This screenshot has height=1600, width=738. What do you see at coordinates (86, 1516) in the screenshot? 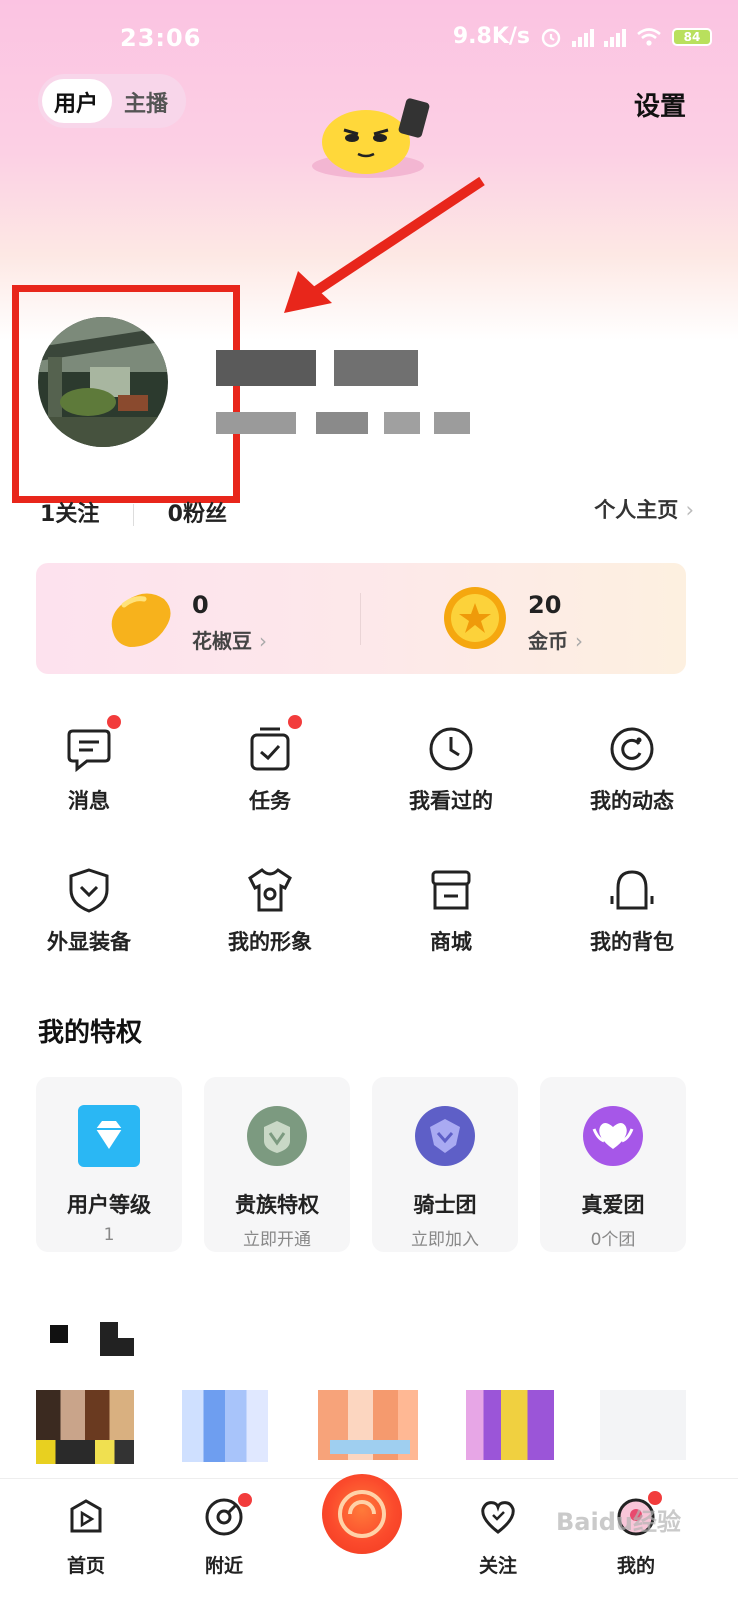
I see `home-play-icon` at bounding box center [86, 1516].